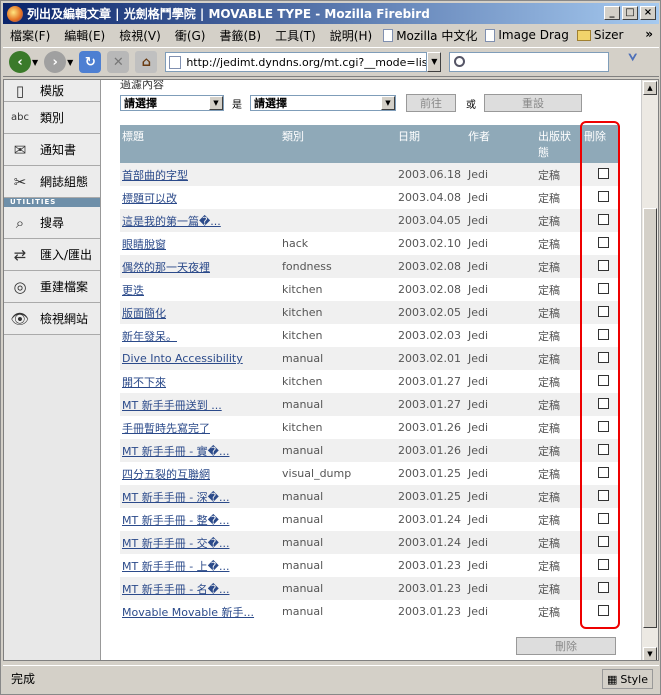 The image size is (661, 695). Describe the element at coordinates (650, 88) in the screenshot. I see `scroll-up-icon: ▲` at that location.